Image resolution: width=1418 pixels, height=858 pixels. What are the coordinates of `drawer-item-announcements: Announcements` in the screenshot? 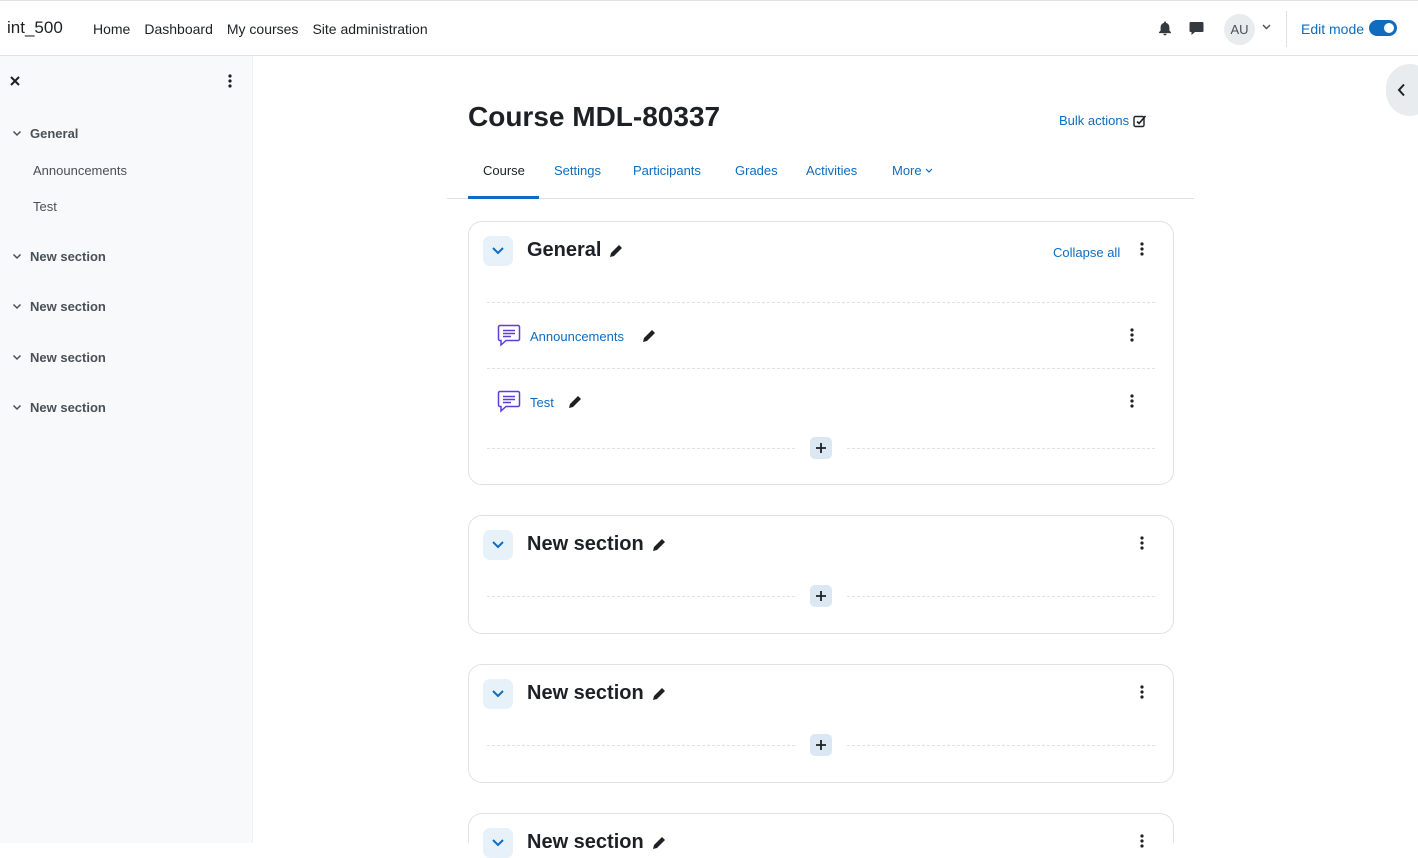 It's located at (80, 170).